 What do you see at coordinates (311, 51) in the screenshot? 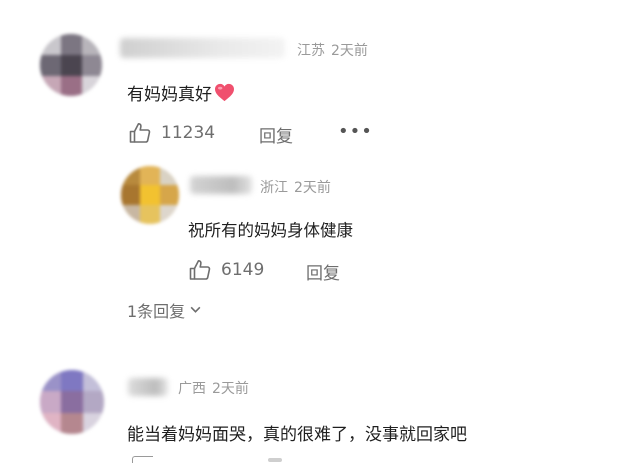
I see `location: 江苏` at bounding box center [311, 51].